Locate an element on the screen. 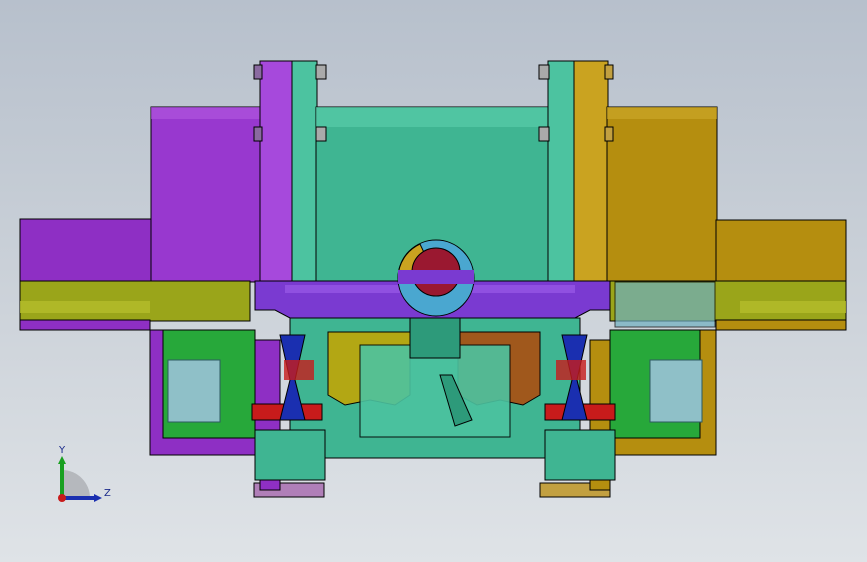  left-shaft is located at coordinates (86, 250).